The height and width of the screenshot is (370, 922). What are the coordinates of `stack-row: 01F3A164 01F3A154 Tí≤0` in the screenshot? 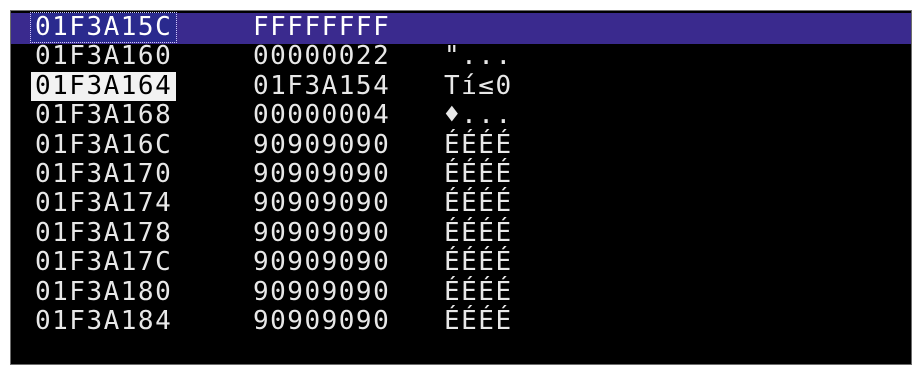 It's located at (461, 85).